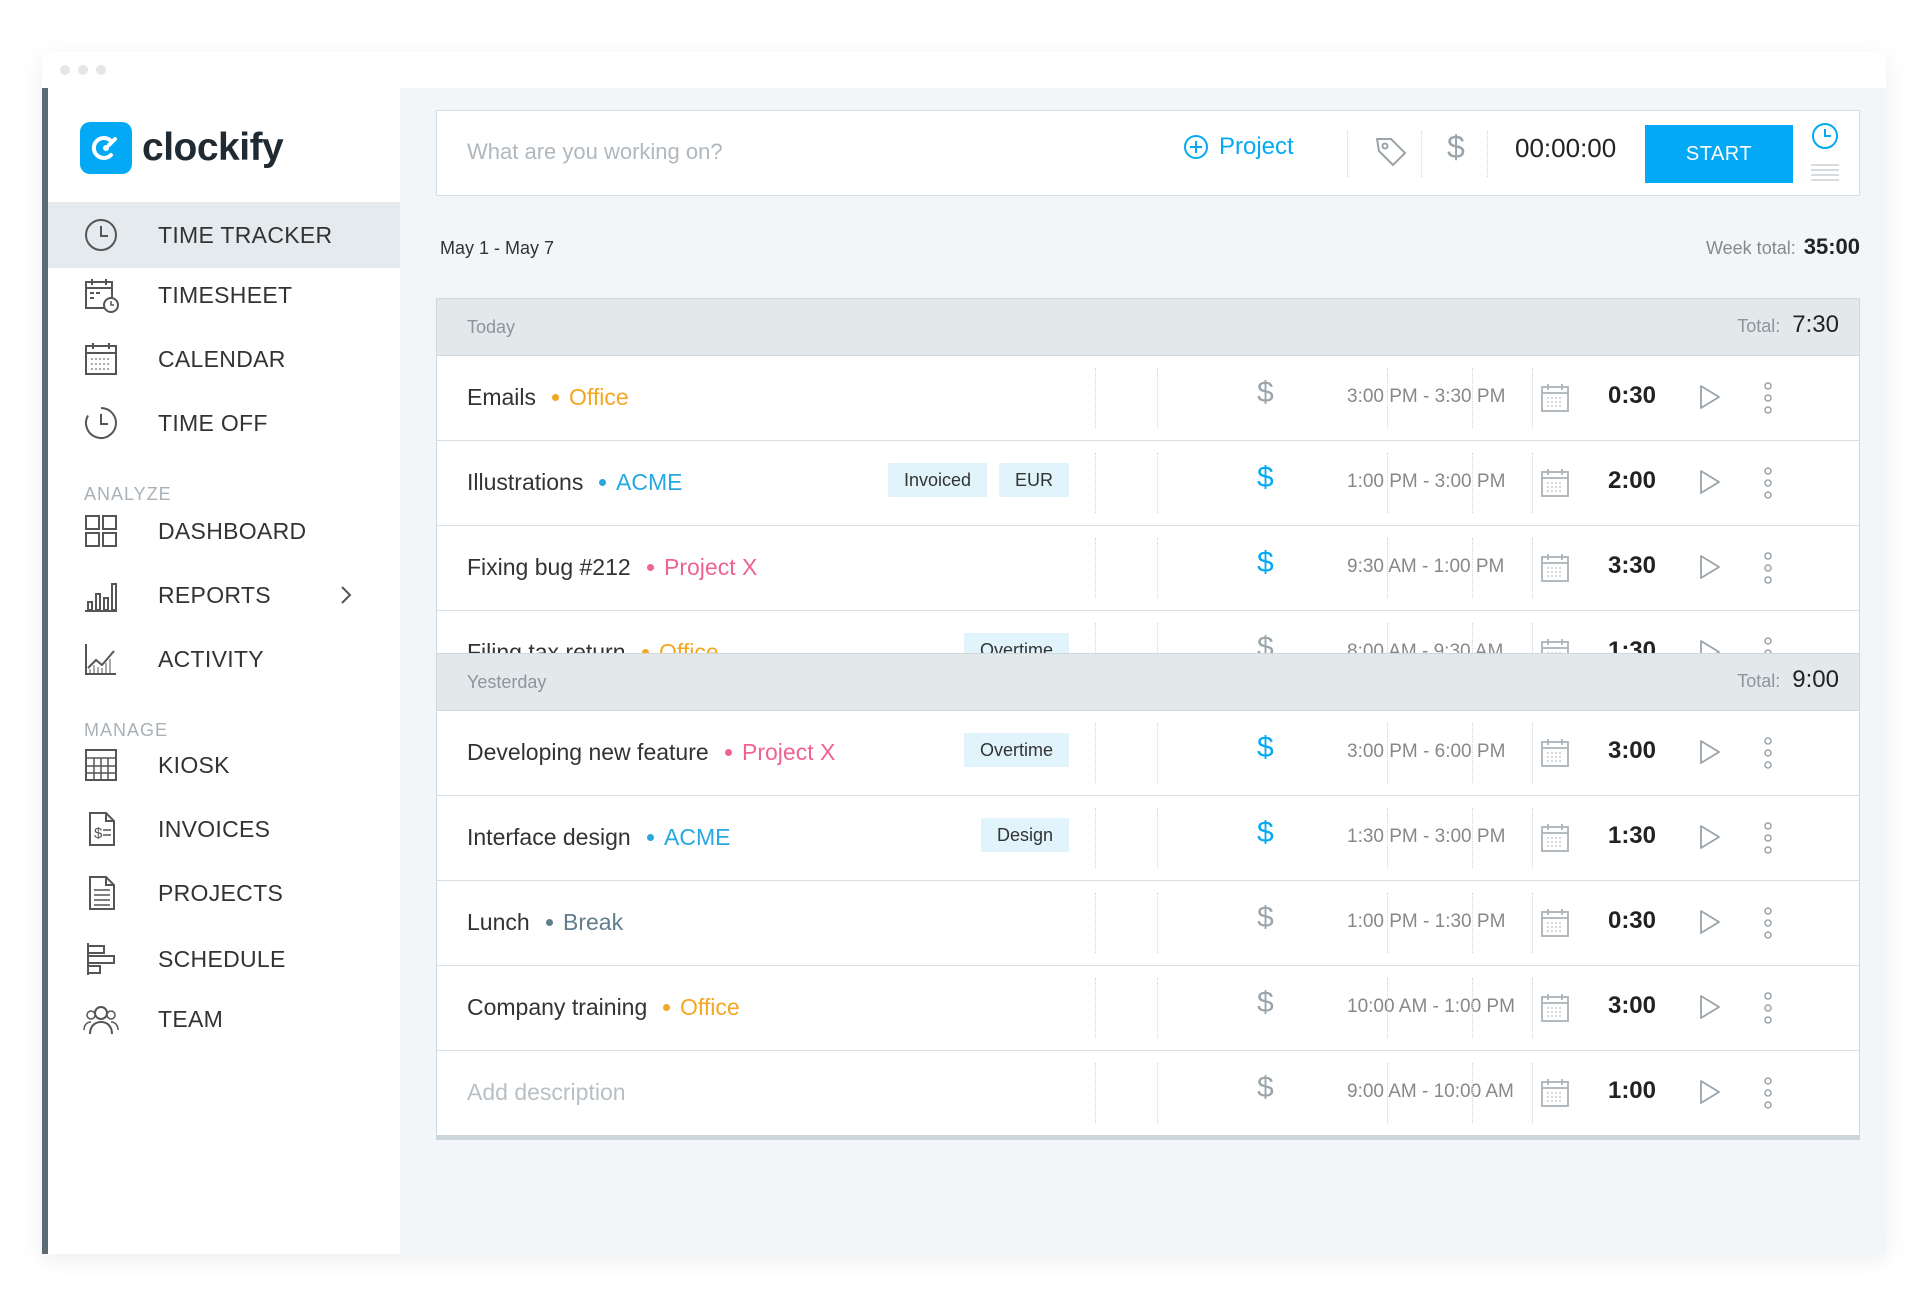  I want to click on entry-time-range: 9:00 AM - 10:00 AM, so click(1430, 1092).